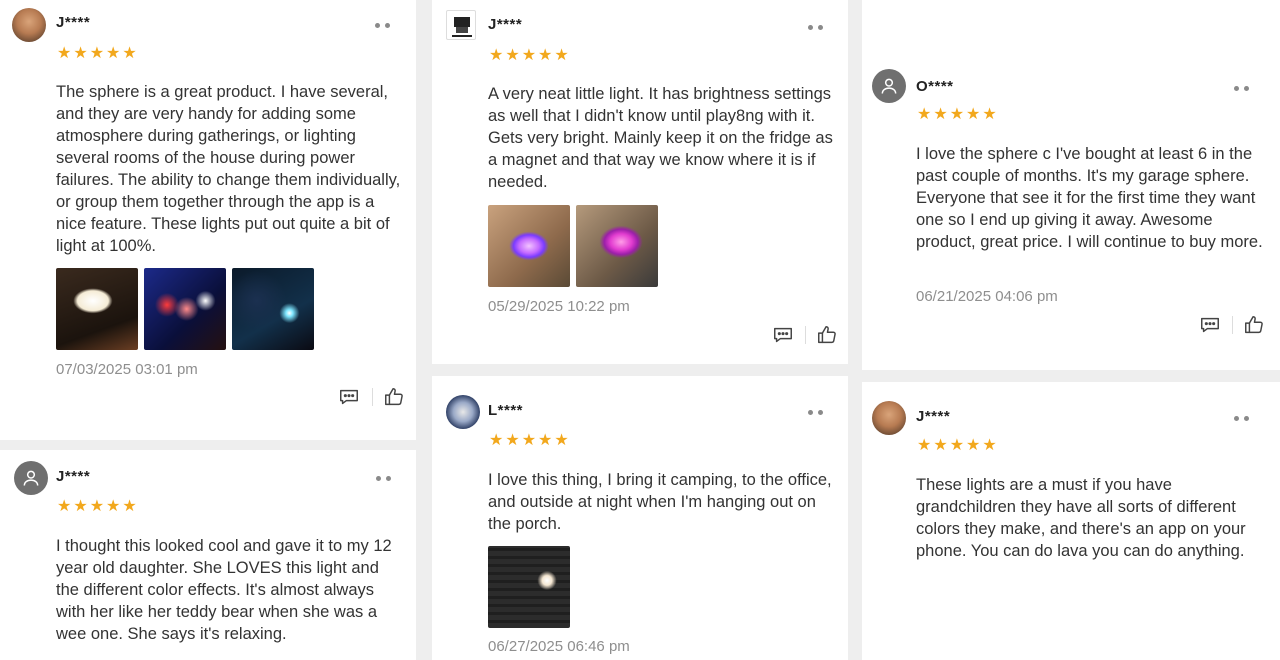 The image size is (1280, 660). What do you see at coordinates (987, 296) in the screenshot?
I see `review-date: 06/21/2025 04:06 pm` at bounding box center [987, 296].